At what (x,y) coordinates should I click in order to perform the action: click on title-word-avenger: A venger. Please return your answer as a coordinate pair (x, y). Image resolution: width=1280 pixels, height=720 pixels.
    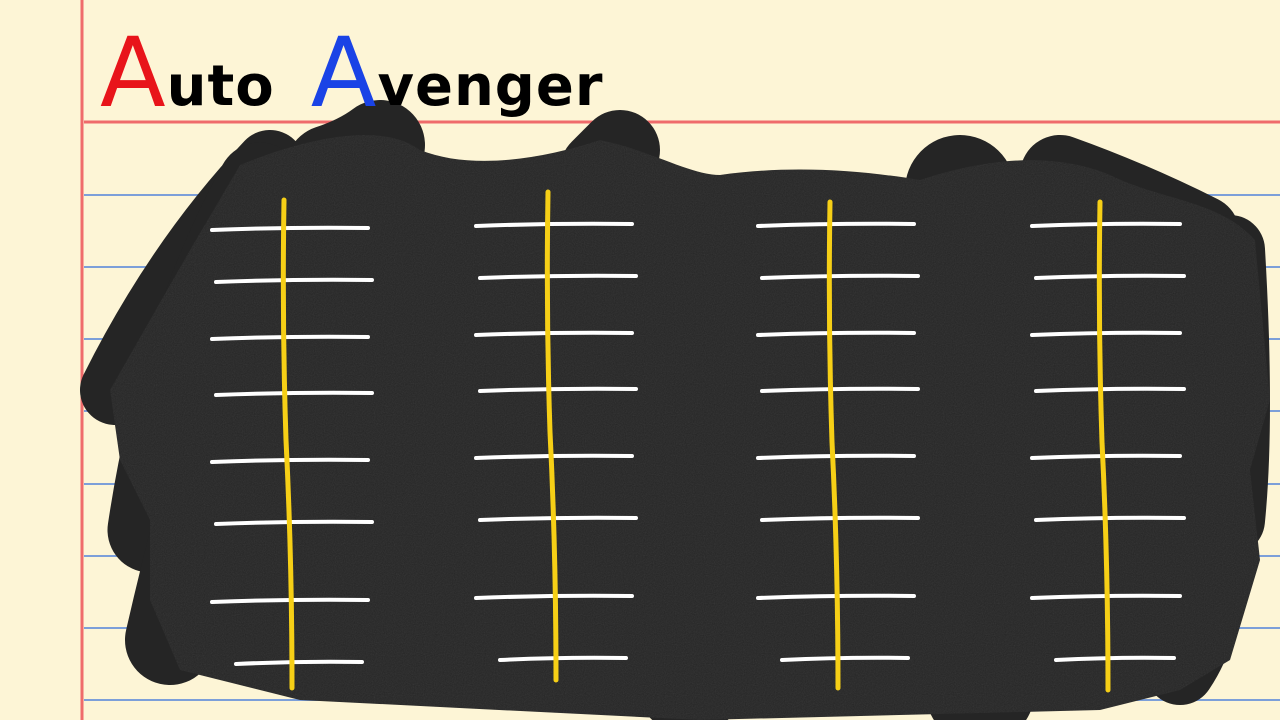
    Looking at the image, I should click on (457, 73).